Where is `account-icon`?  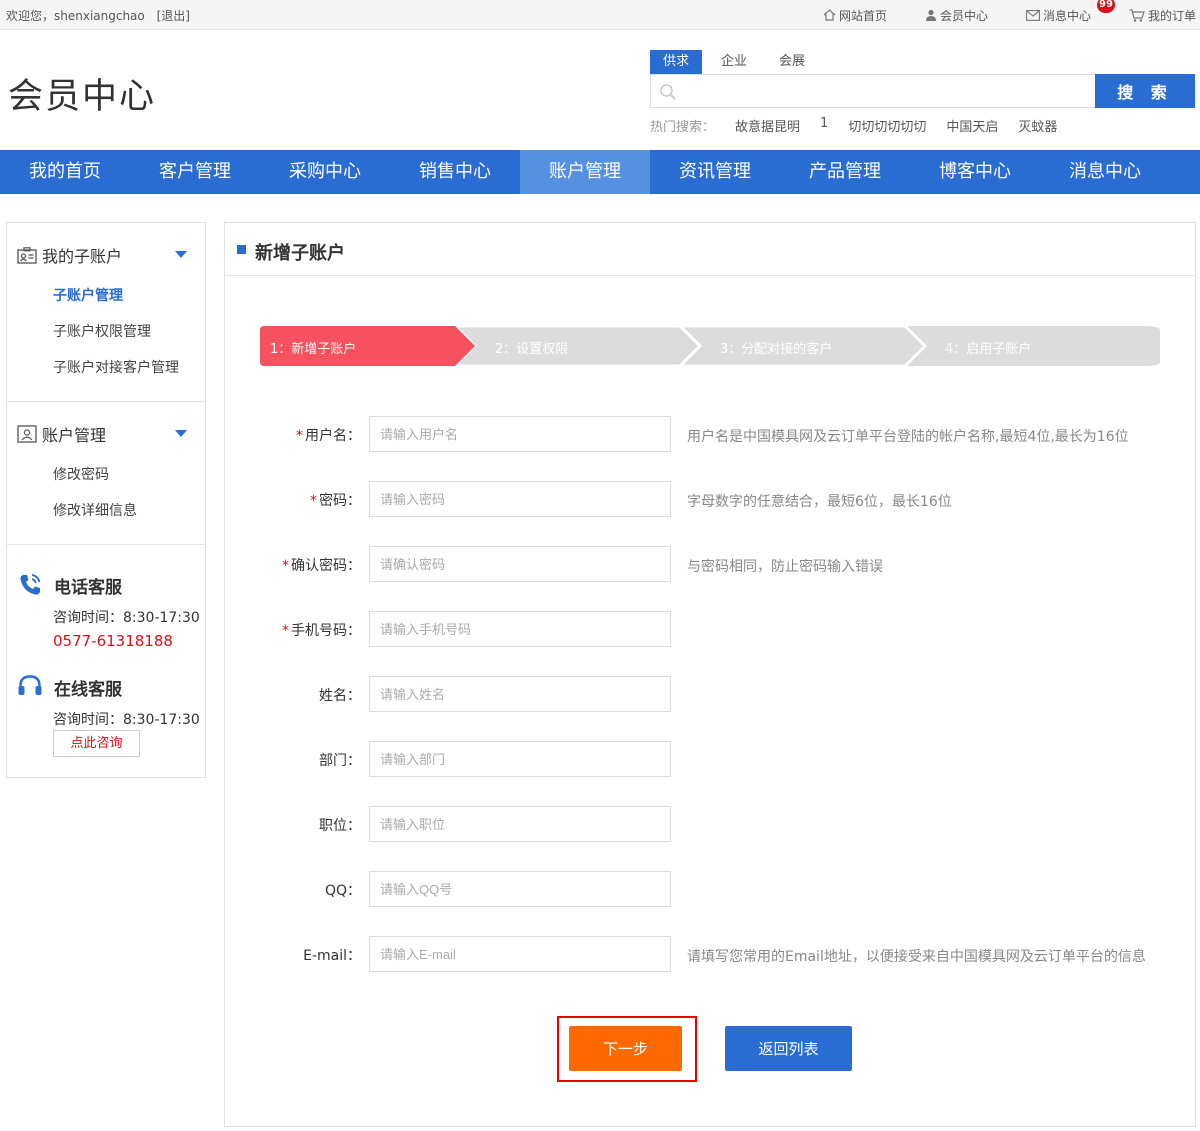
account-icon is located at coordinates (27, 434).